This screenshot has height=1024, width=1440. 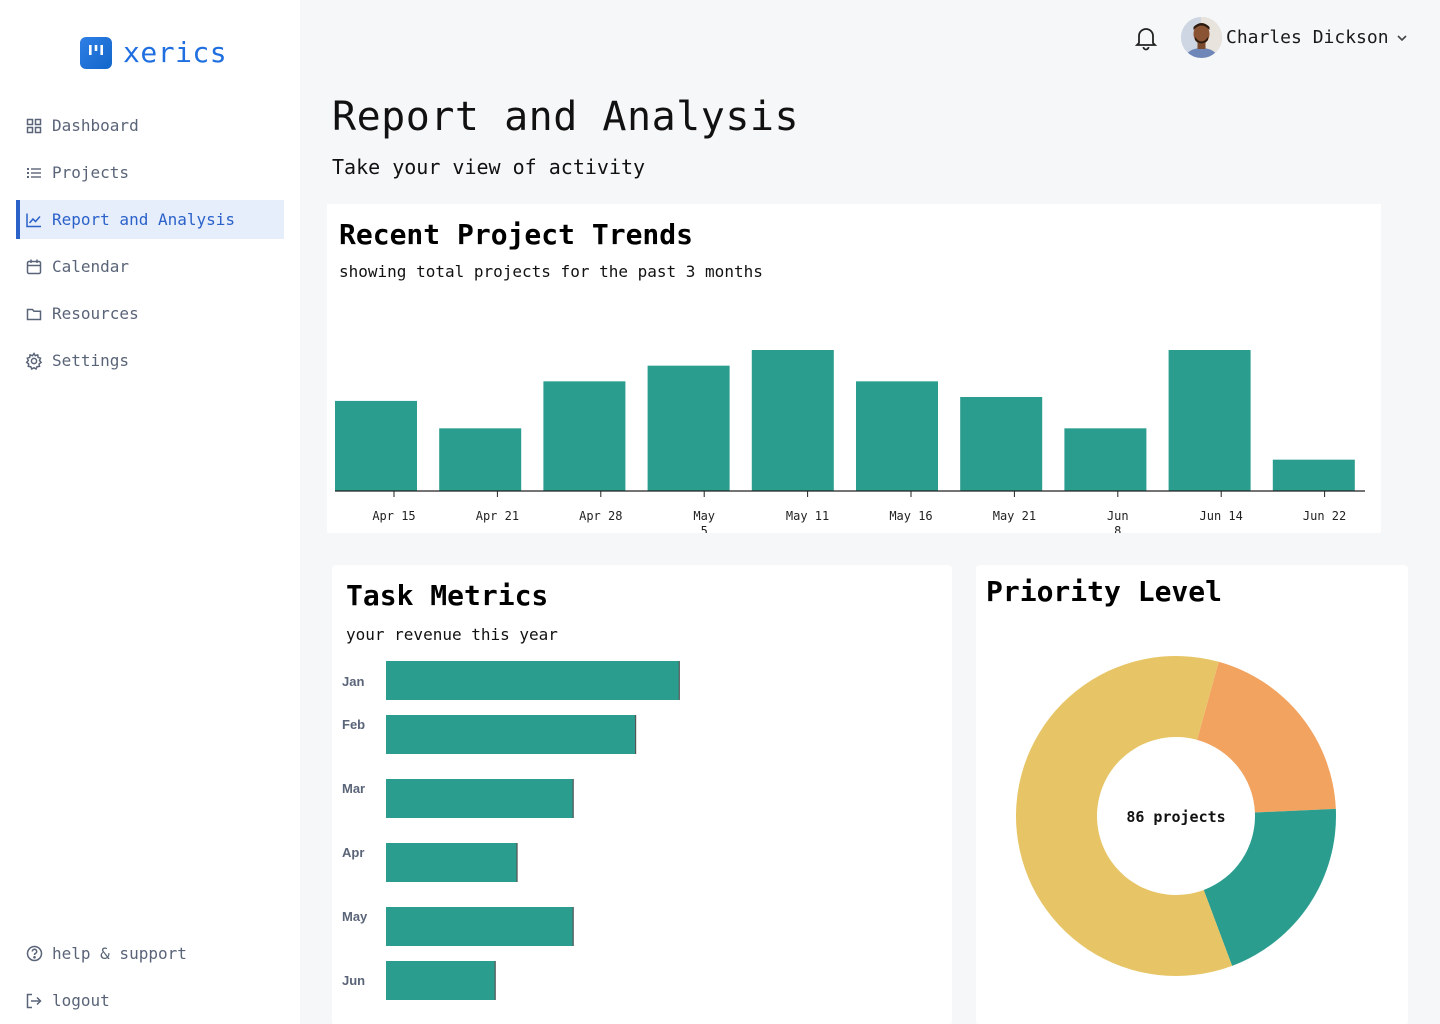 I want to click on trend-chart-icon, so click(x=34, y=220).